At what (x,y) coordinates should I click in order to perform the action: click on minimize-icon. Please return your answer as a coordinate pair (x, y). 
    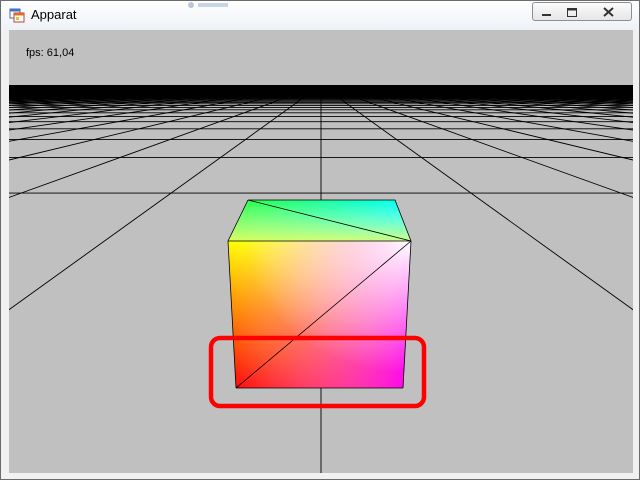
    Looking at the image, I should click on (546, 15).